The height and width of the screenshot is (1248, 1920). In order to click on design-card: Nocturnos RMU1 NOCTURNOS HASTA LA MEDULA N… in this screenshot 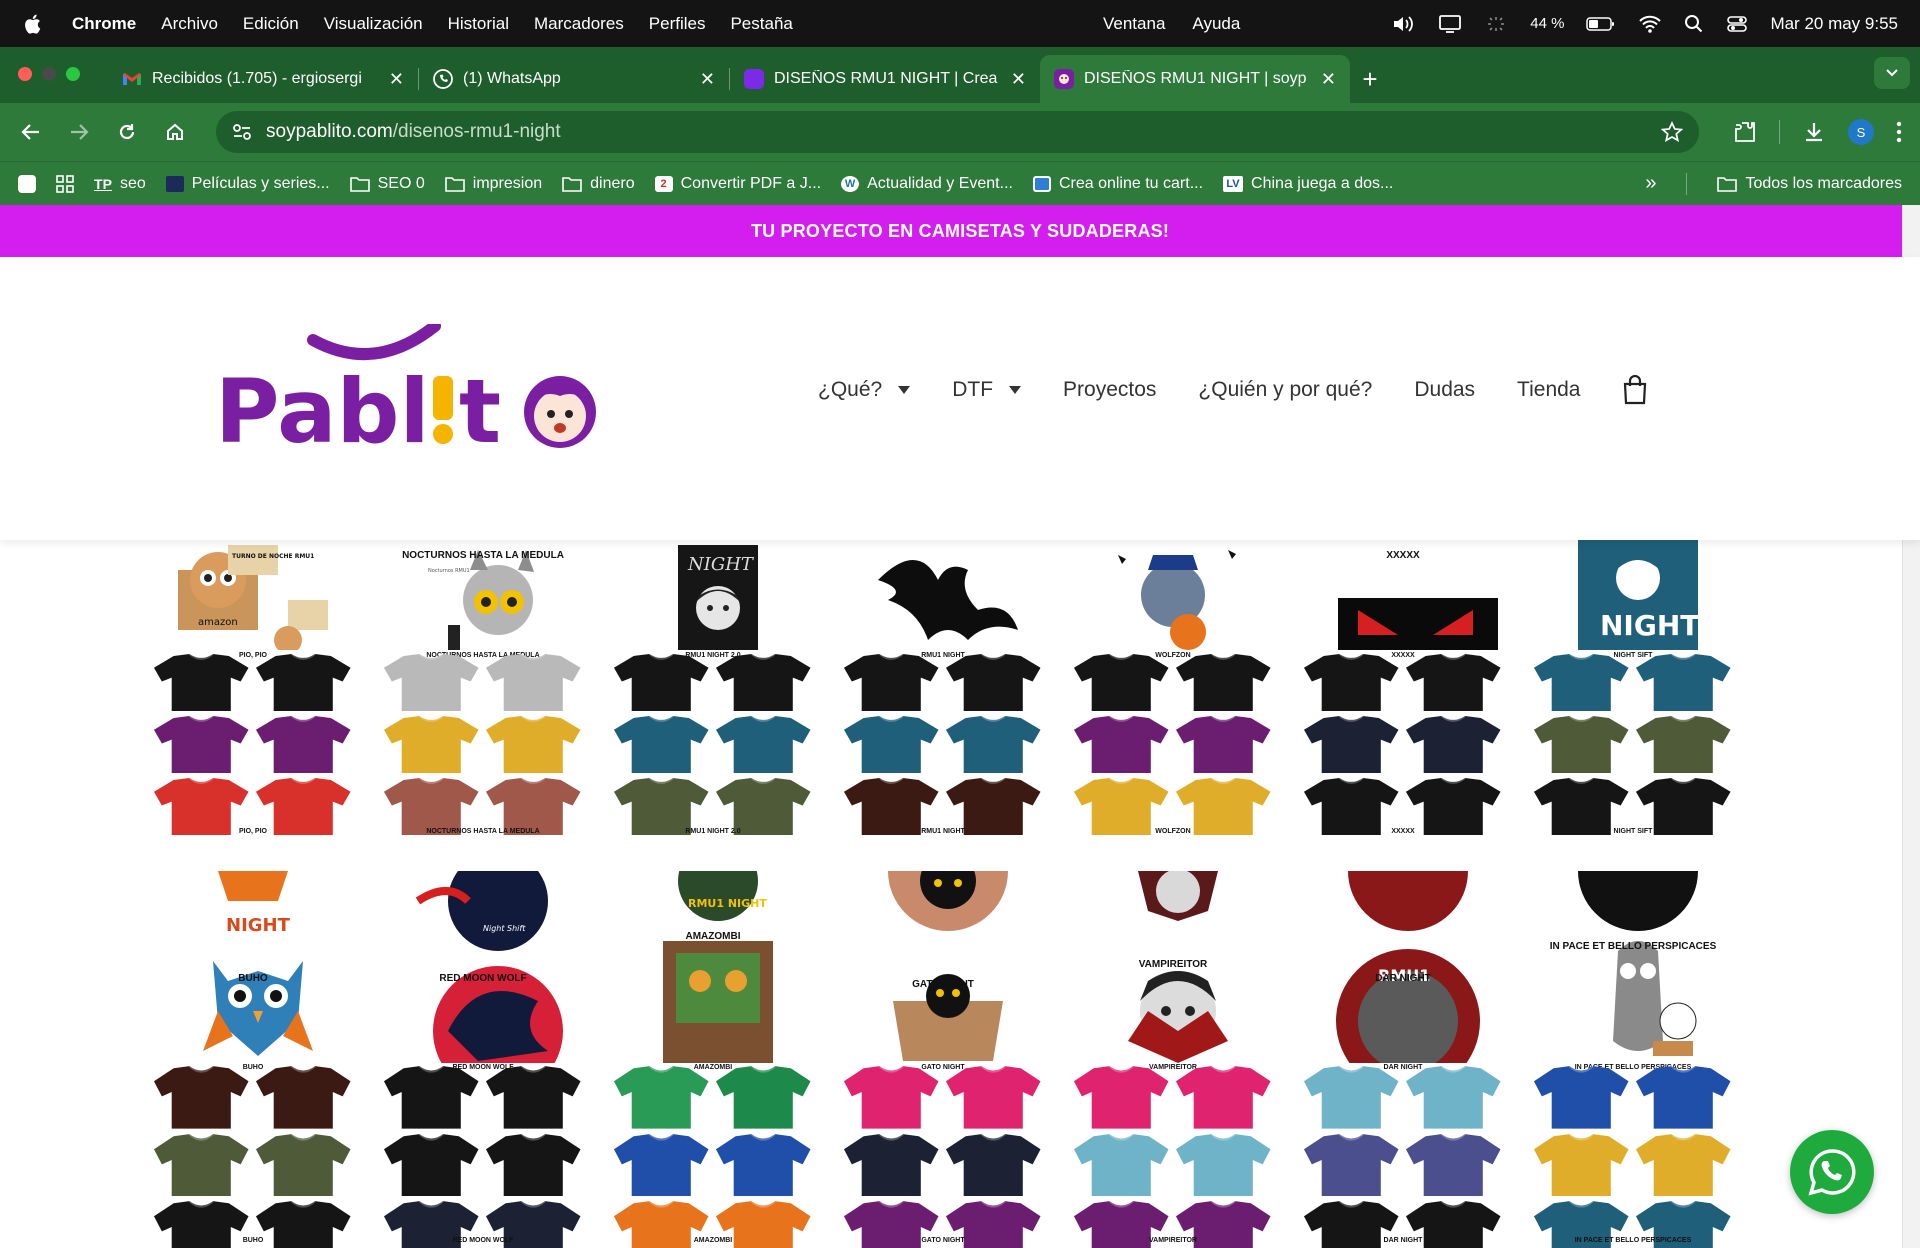, I will do `click(493, 688)`.